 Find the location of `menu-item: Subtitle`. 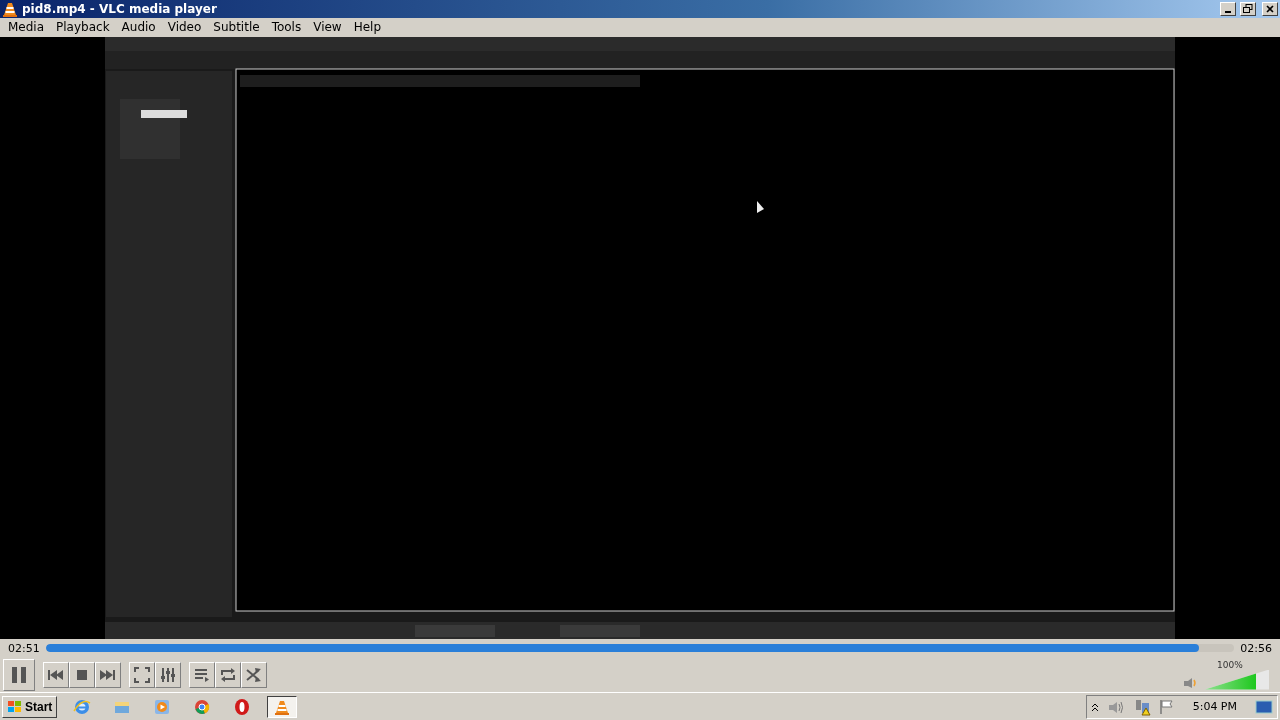

menu-item: Subtitle is located at coordinates (236, 27).